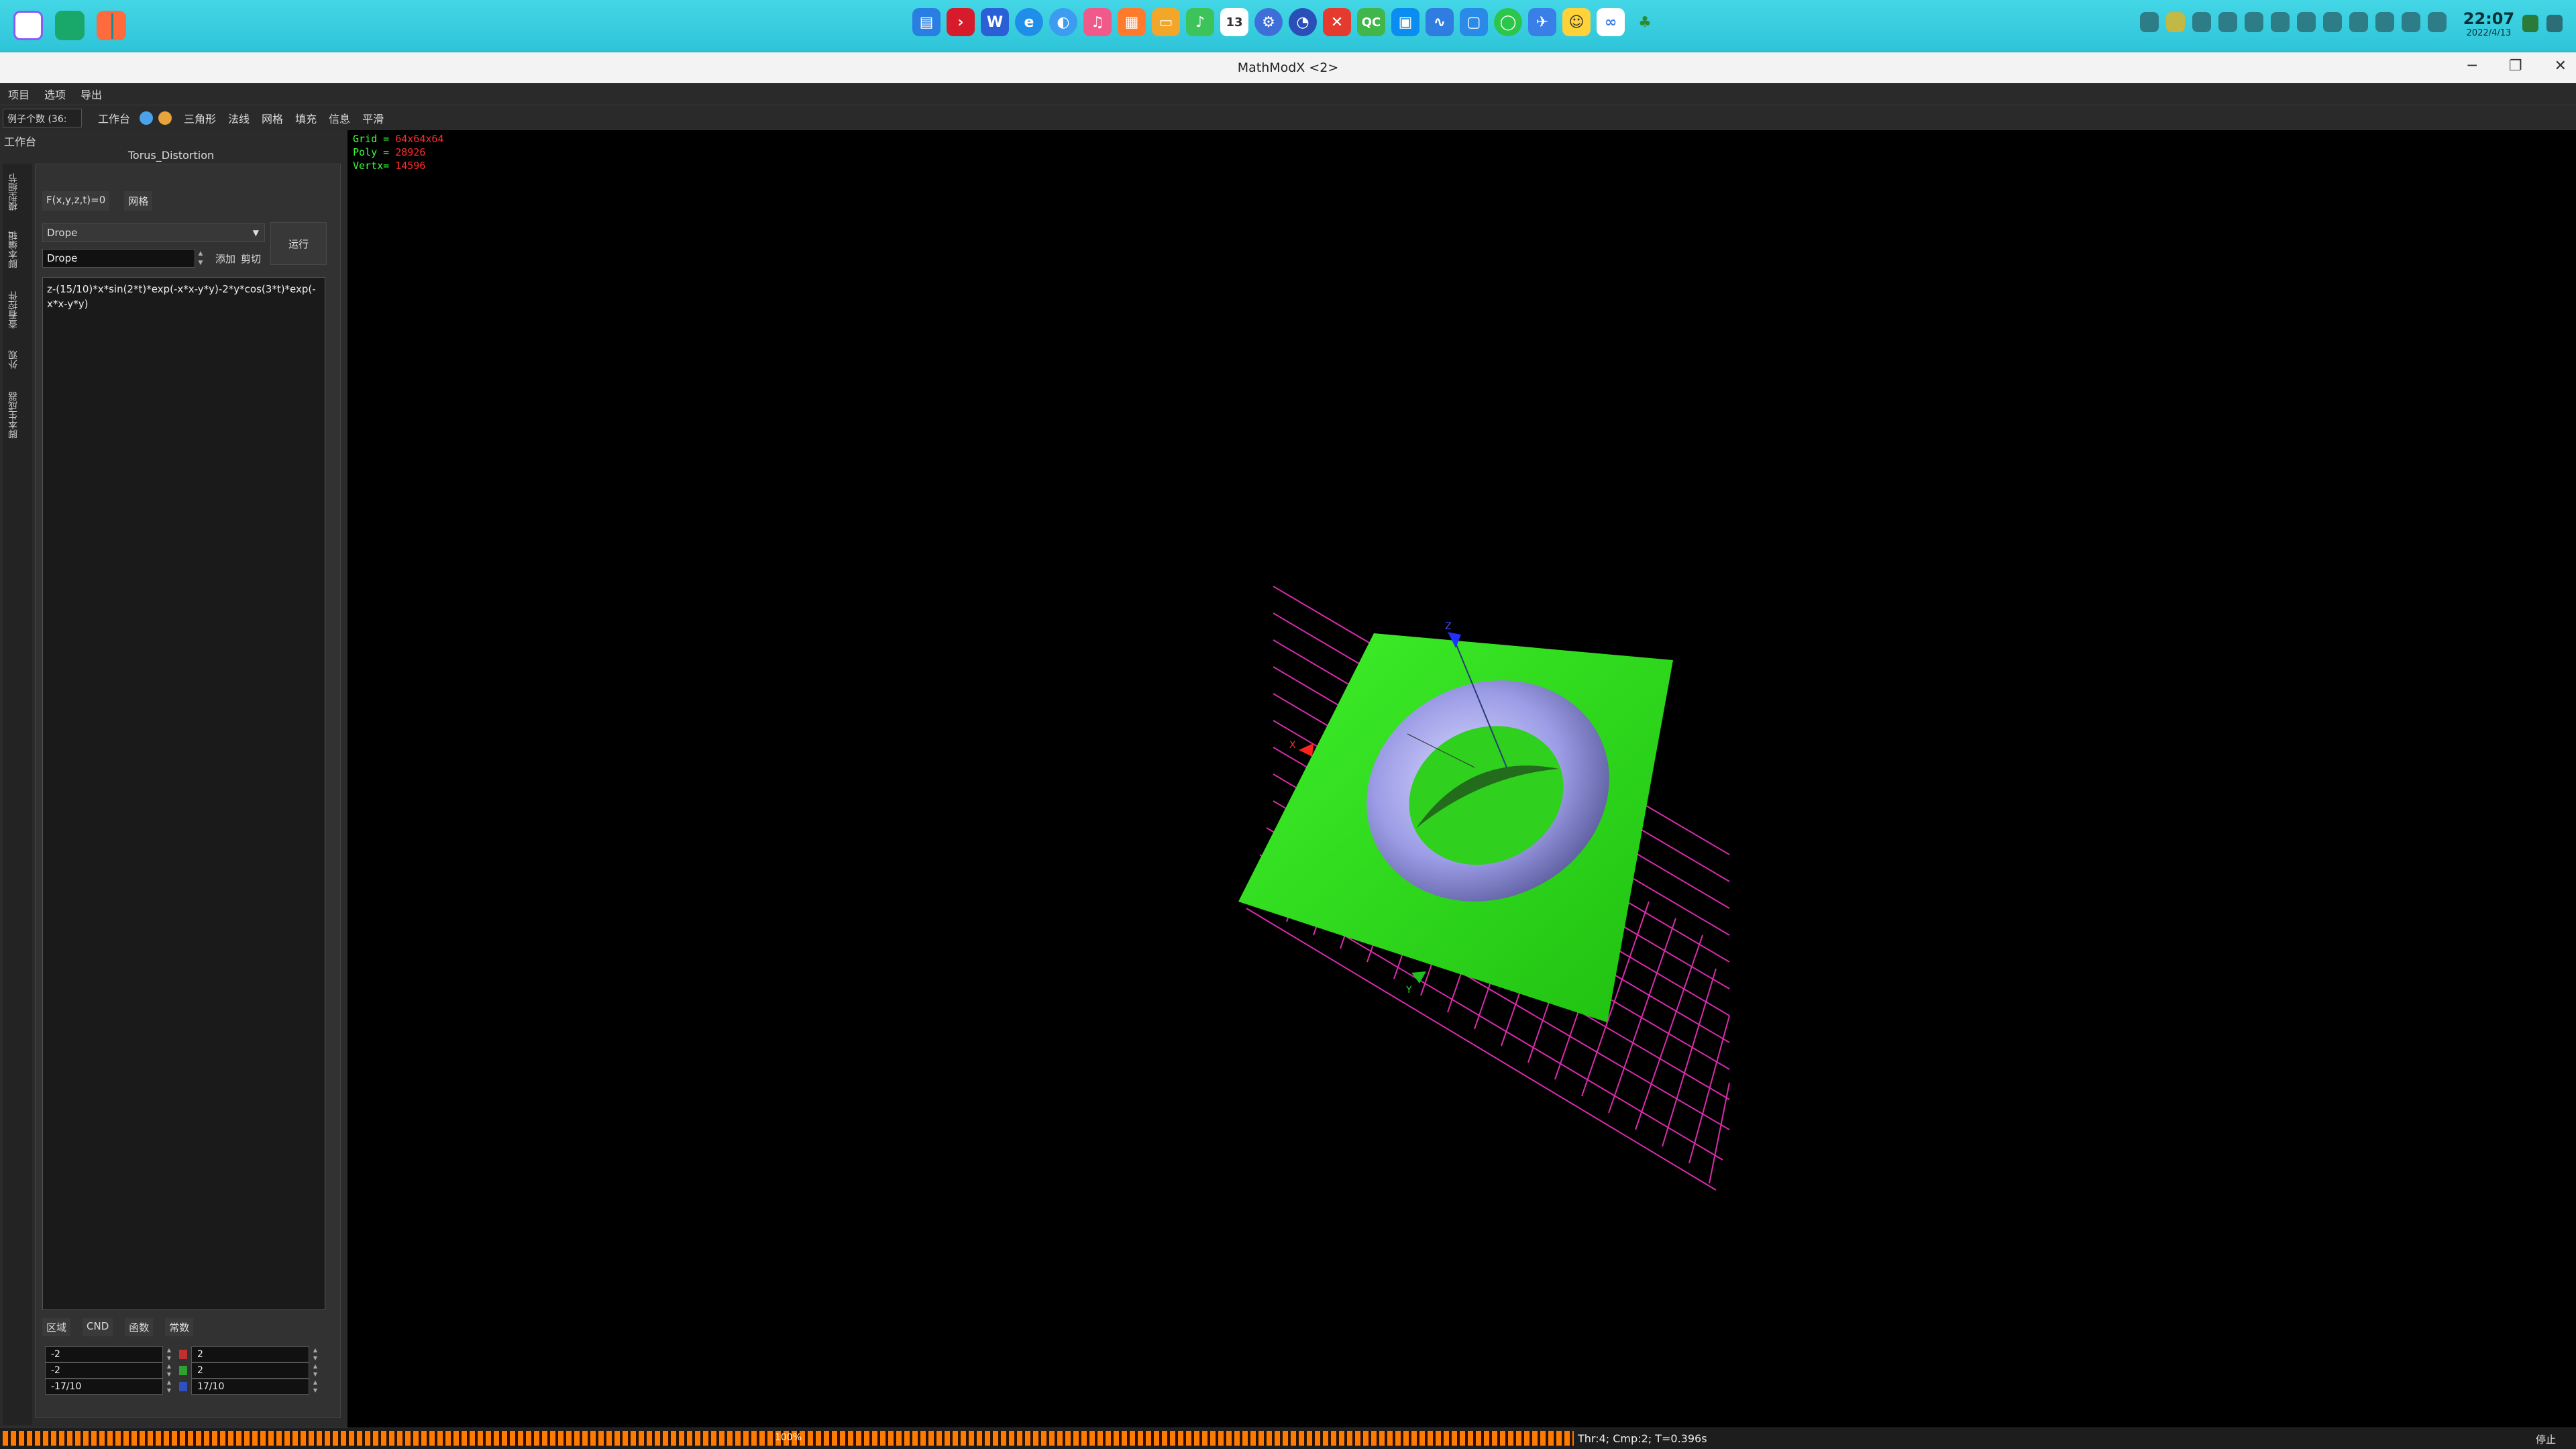  What do you see at coordinates (2332, 22) in the screenshot?
I see `chevron-right-icon` at bounding box center [2332, 22].